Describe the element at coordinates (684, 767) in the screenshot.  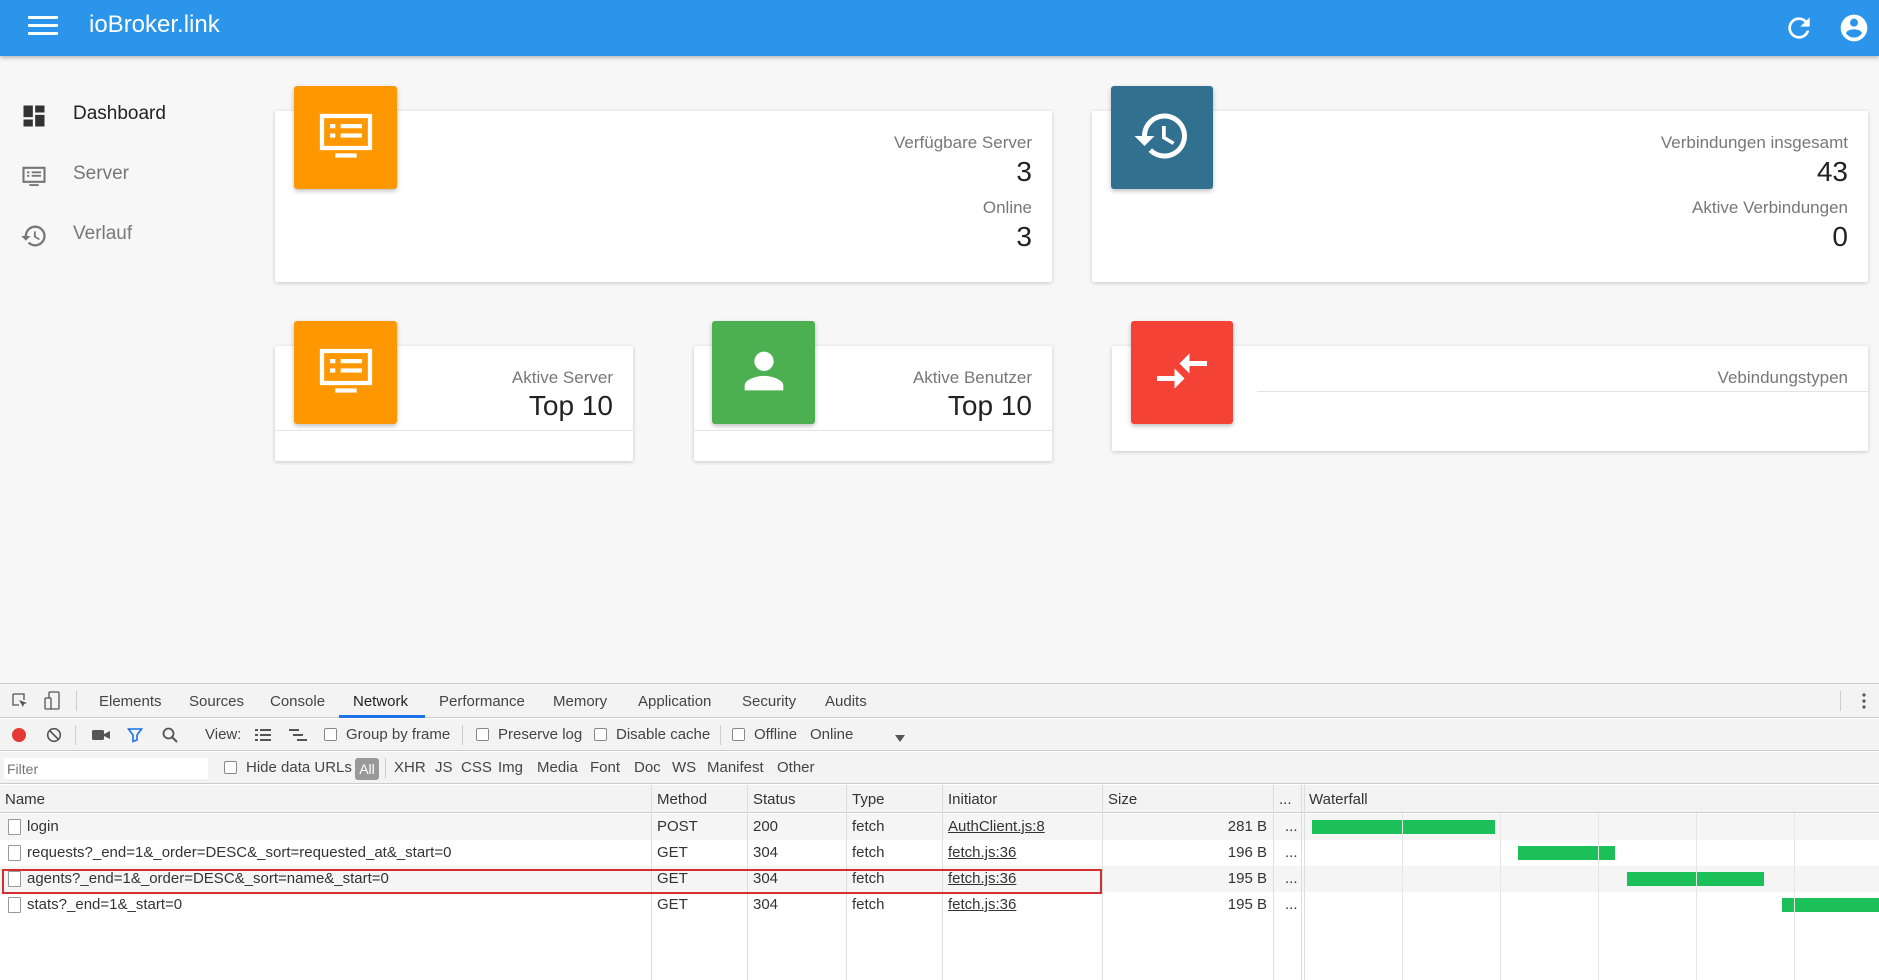
I see `filter-type-ws: WS` at that location.